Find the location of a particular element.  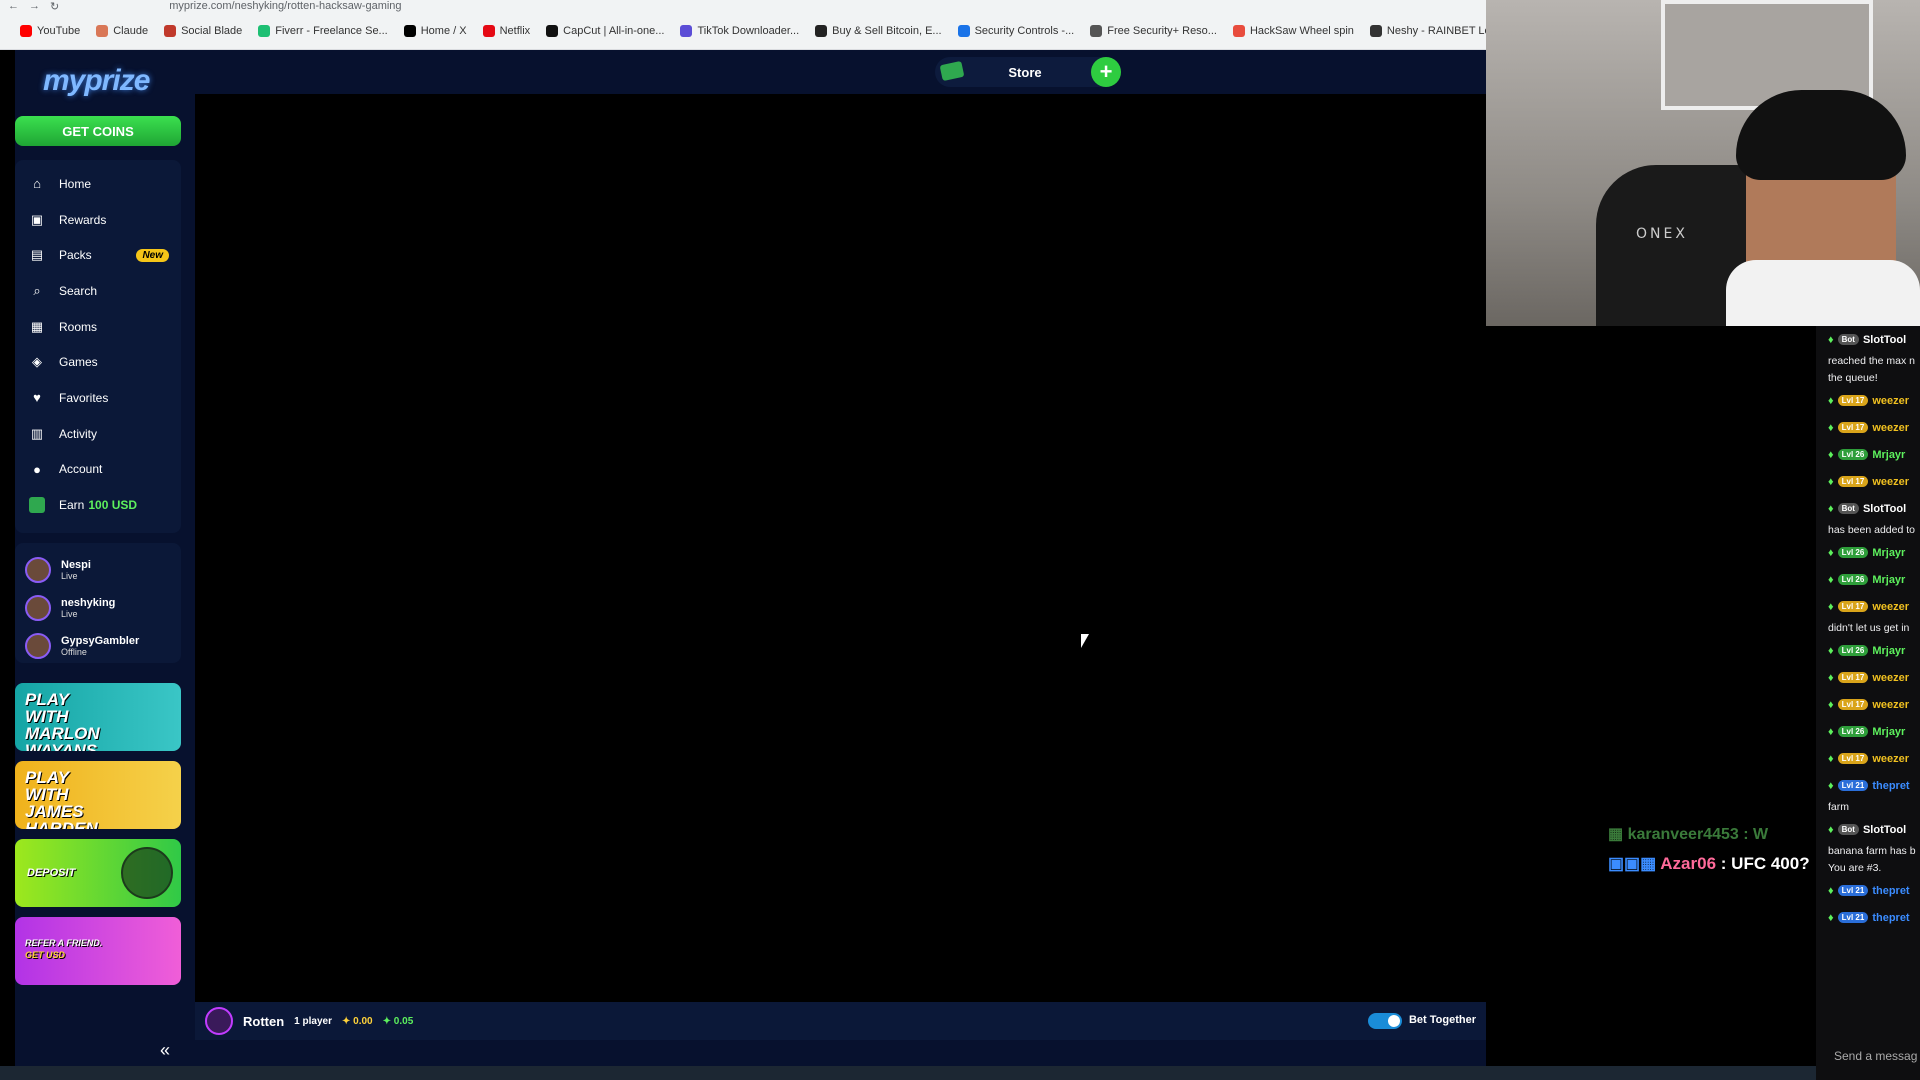

taskbar-strip is located at coordinates (908, 1073).